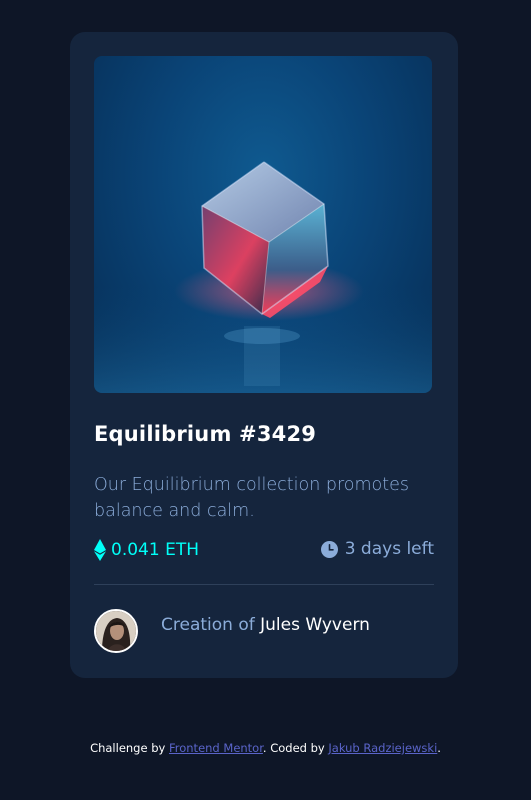 The image size is (531, 800). What do you see at coordinates (382, 748) in the screenshot?
I see `coder-link: Jakub Radziejewski` at bounding box center [382, 748].